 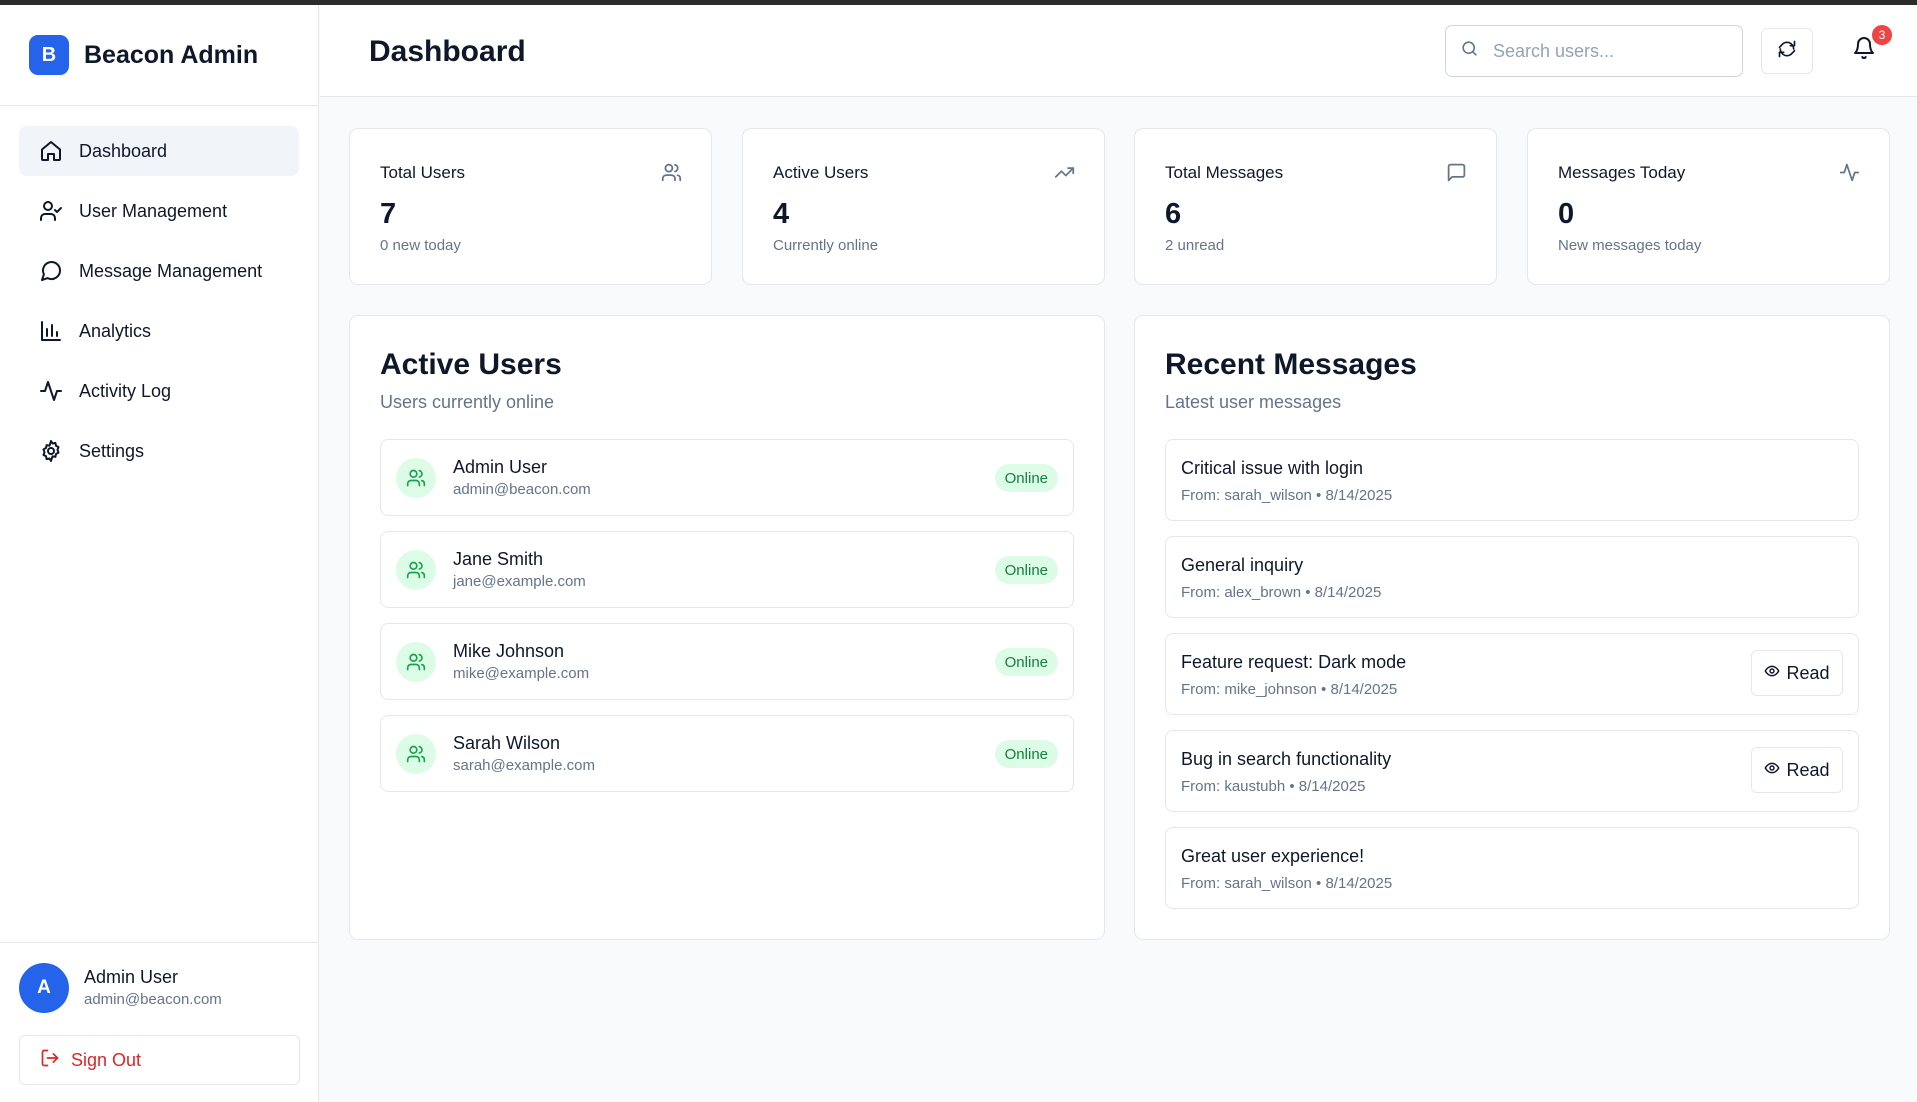 What do you see at coordinates (507, 743) in the screenshot?
I see `user-name: Sarah Wilson` at bounding box center [507, 743].